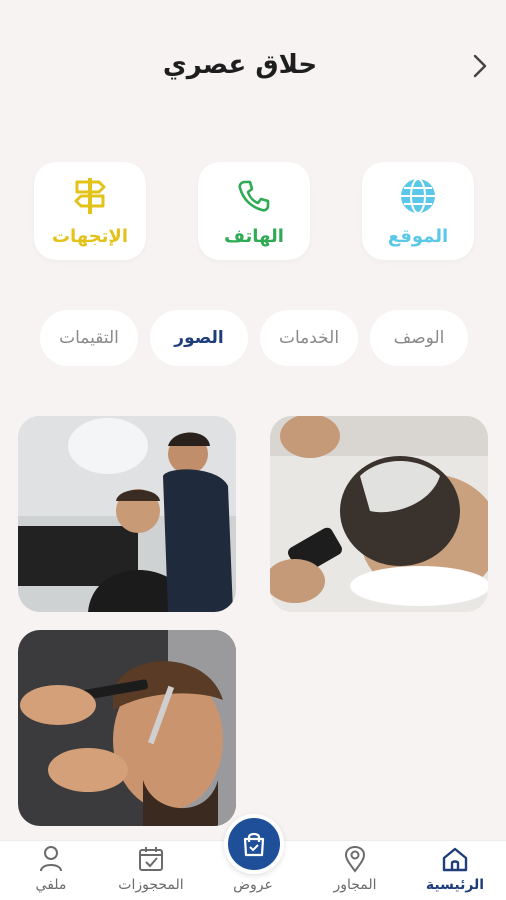  I want to click on nav-profile: ملفي, so click(51, 871).